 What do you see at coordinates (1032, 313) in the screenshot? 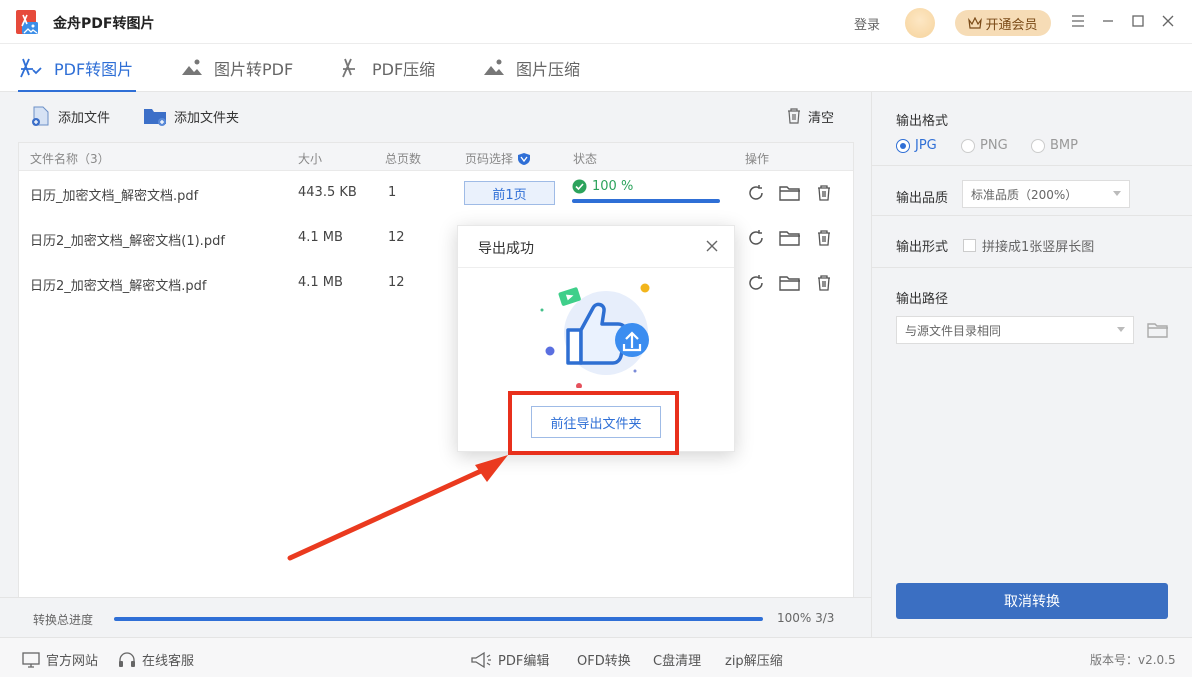
I see `path-section: 输出路径 与源文件目录相同` at bounding box center [1032, 313].